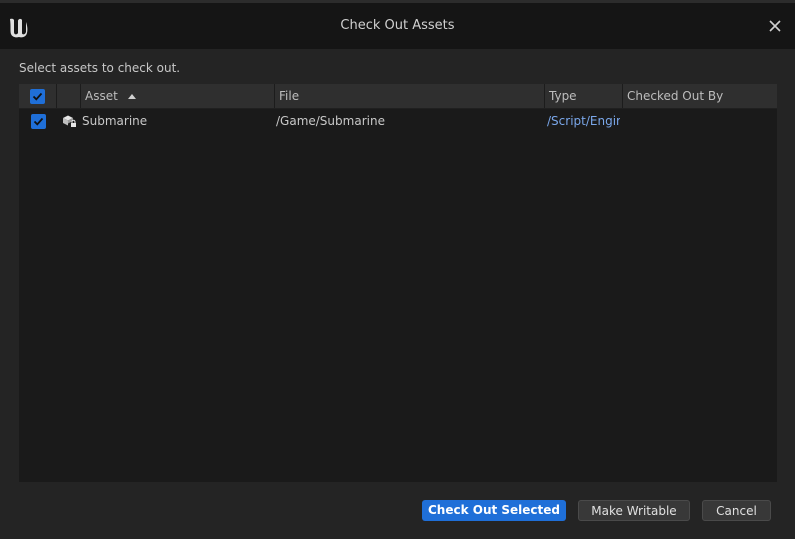  Describe the element at coordinates (100, 68) in the screenshot. I see `instruction-text: Select assets to check out.` at that location.